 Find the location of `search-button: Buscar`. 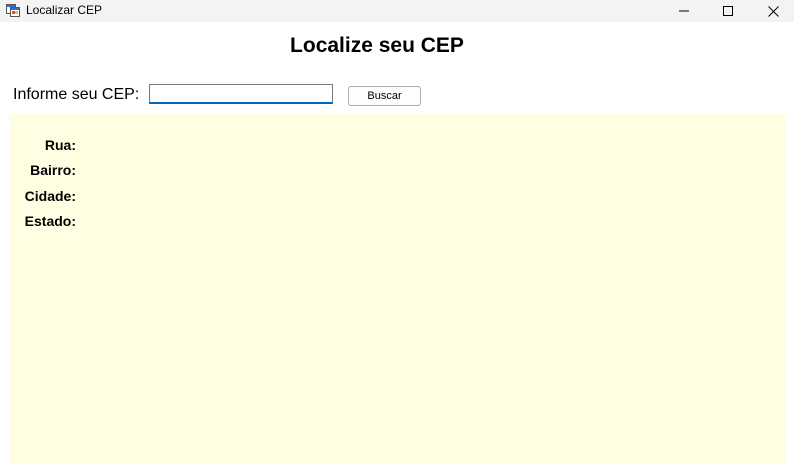

search-button: Buscar is located at coordinates (384, 96).